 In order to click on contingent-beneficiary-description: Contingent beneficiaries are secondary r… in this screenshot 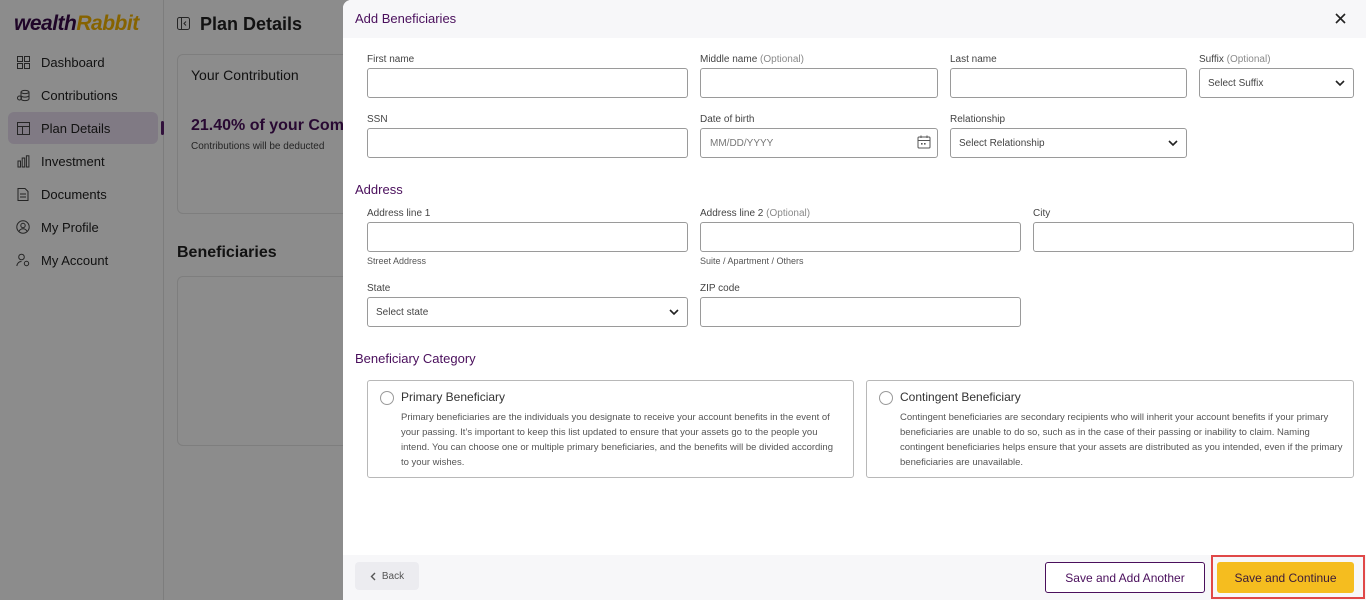, I will do `click(1121, 440)`.